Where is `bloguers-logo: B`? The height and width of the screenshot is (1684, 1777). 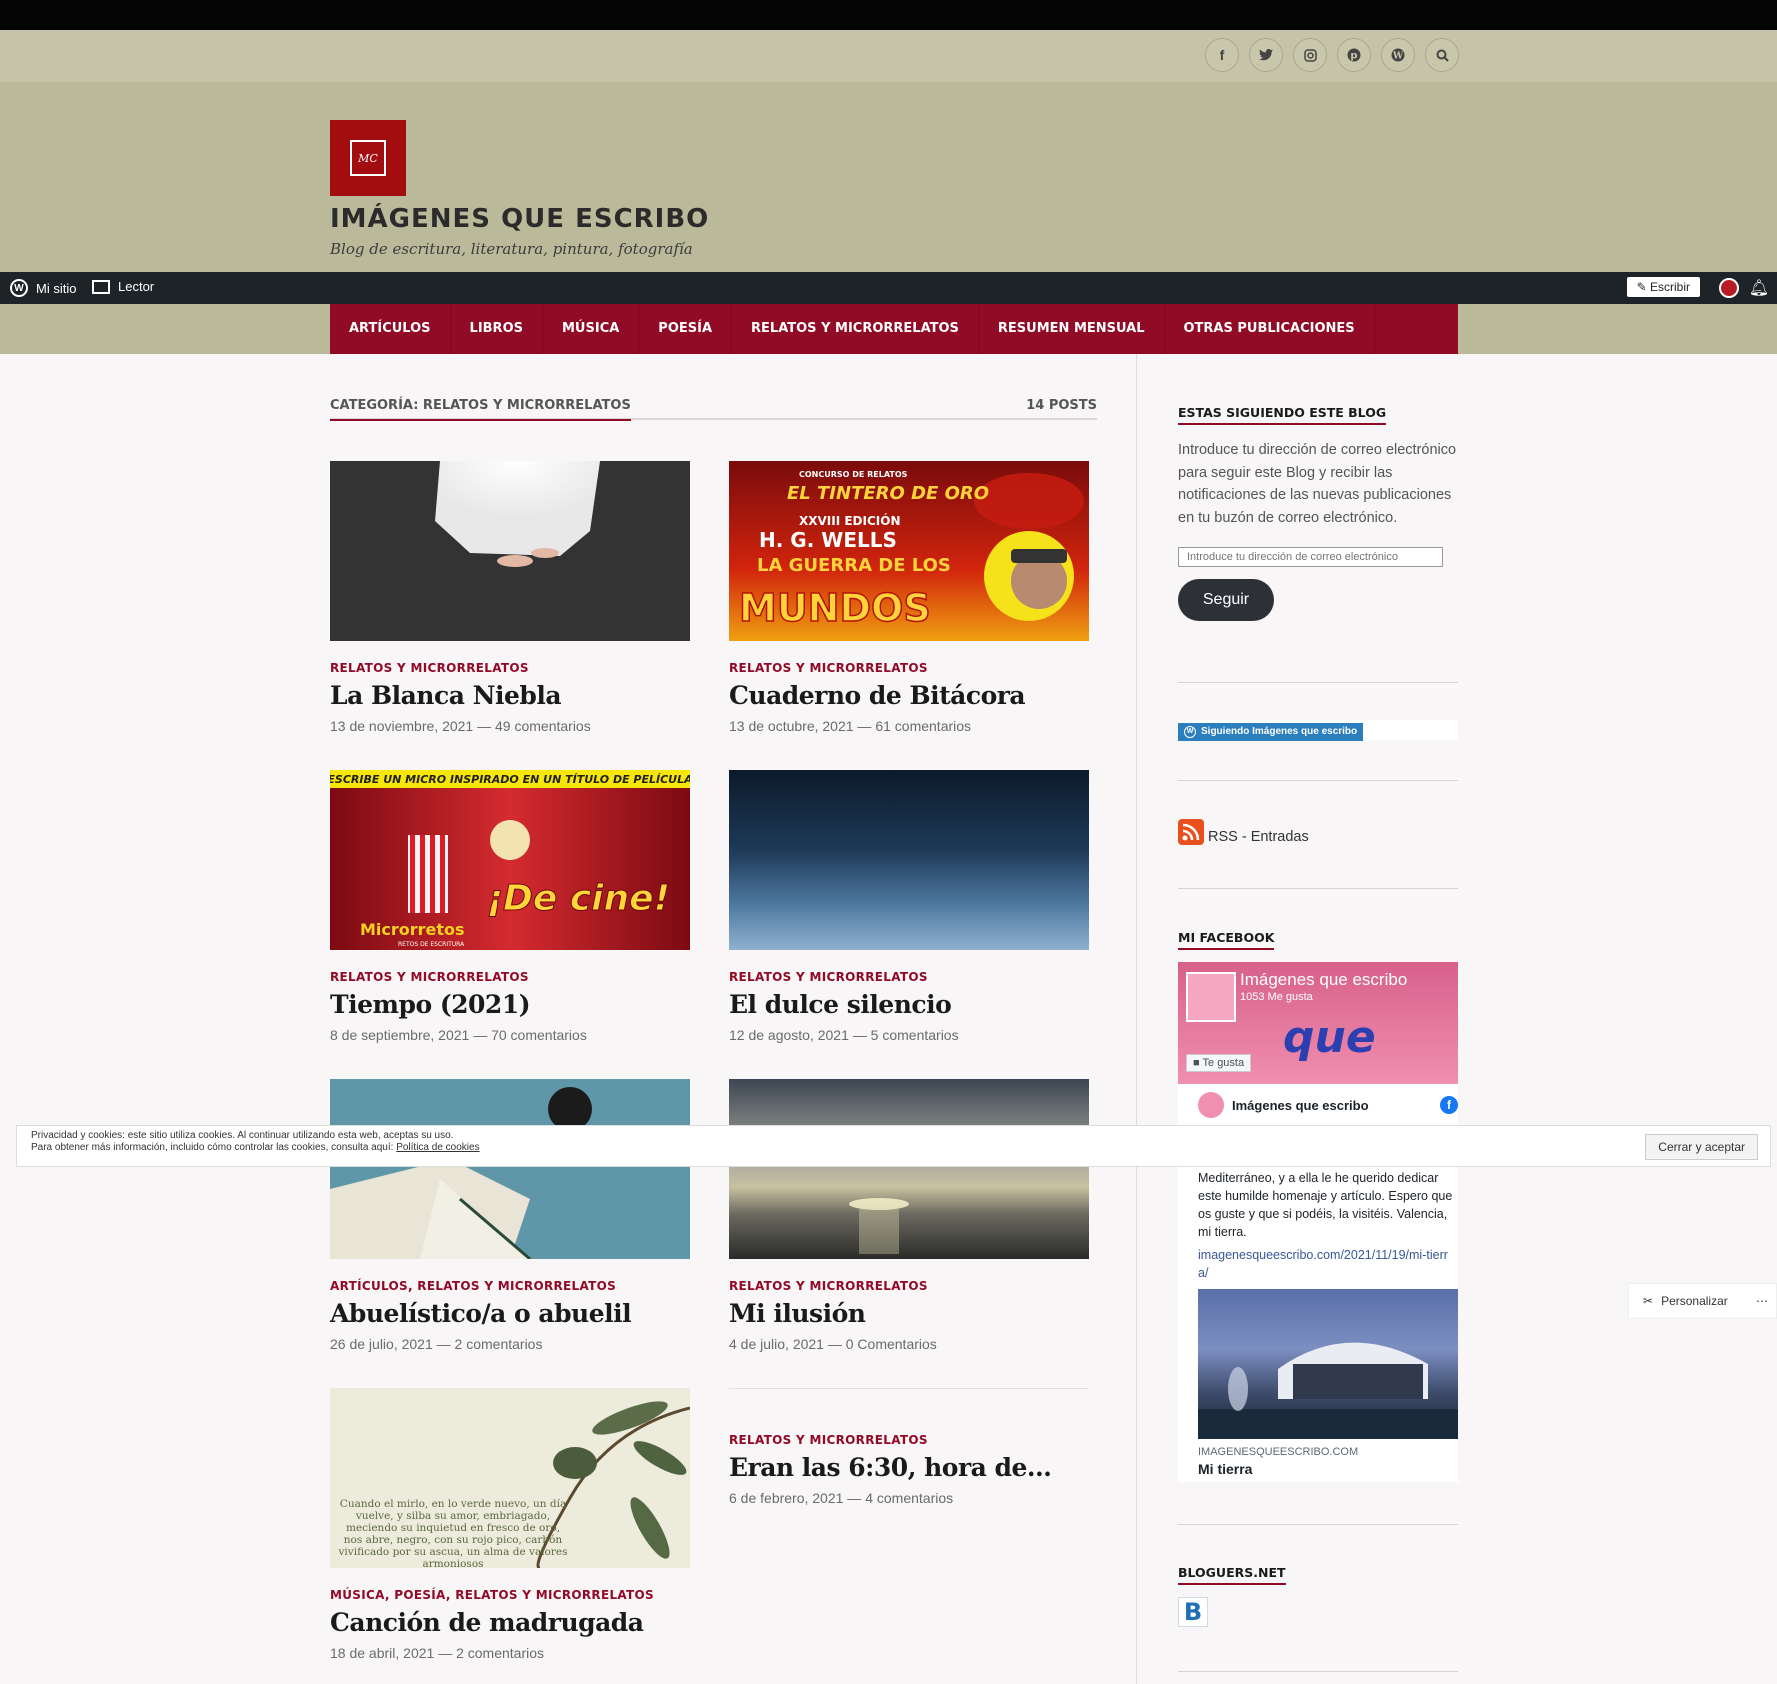
bloguers-logo: B is located at coordinates (1193, 1612).